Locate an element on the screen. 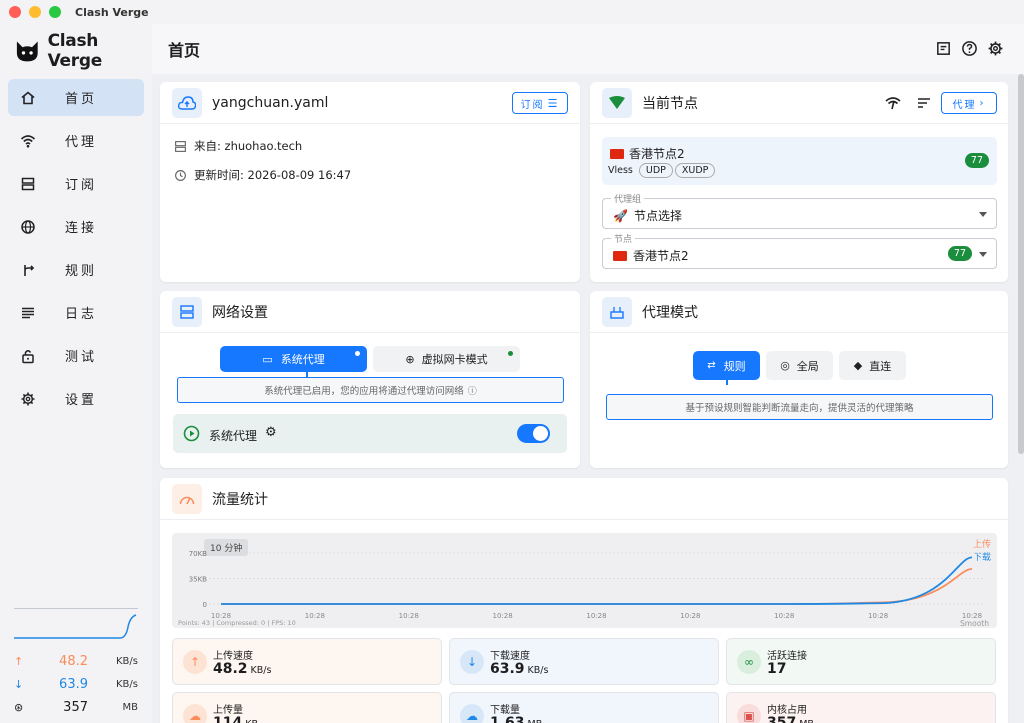 This screenshot has width=1024, height=723. sidebar-item-label: 订阅 is located at coordinates (81, 185).